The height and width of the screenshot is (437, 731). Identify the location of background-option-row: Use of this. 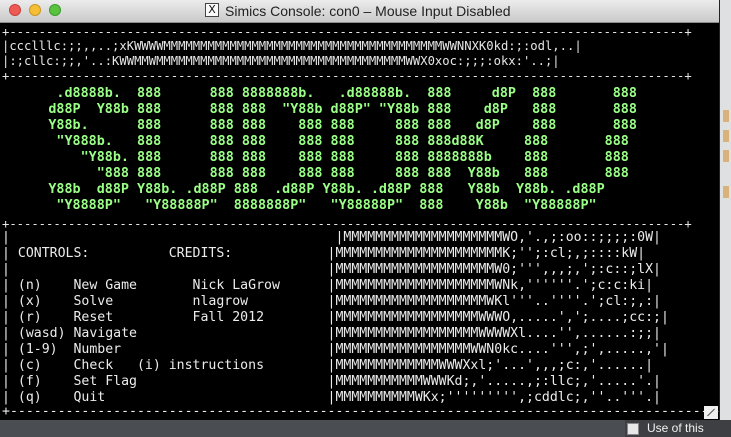
(678, 428).